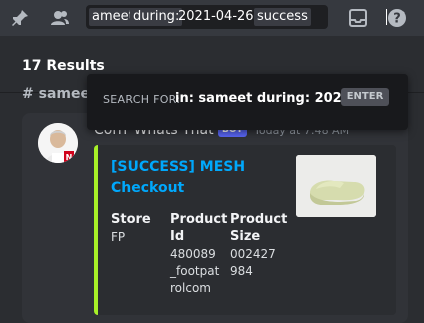 This screenshot has width=424, height=323. What do you see at coordinates (199, 228) in the screenshot?
I see `field-name-product-id: Product Id` at bounding box center [199, 228].